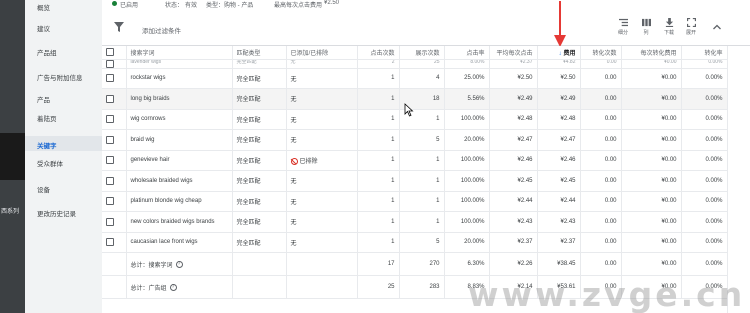  Describe the element at coordinates (179, 181) in the screenshot. I see `cell-search-term: wholesale braided wigs` at that location.